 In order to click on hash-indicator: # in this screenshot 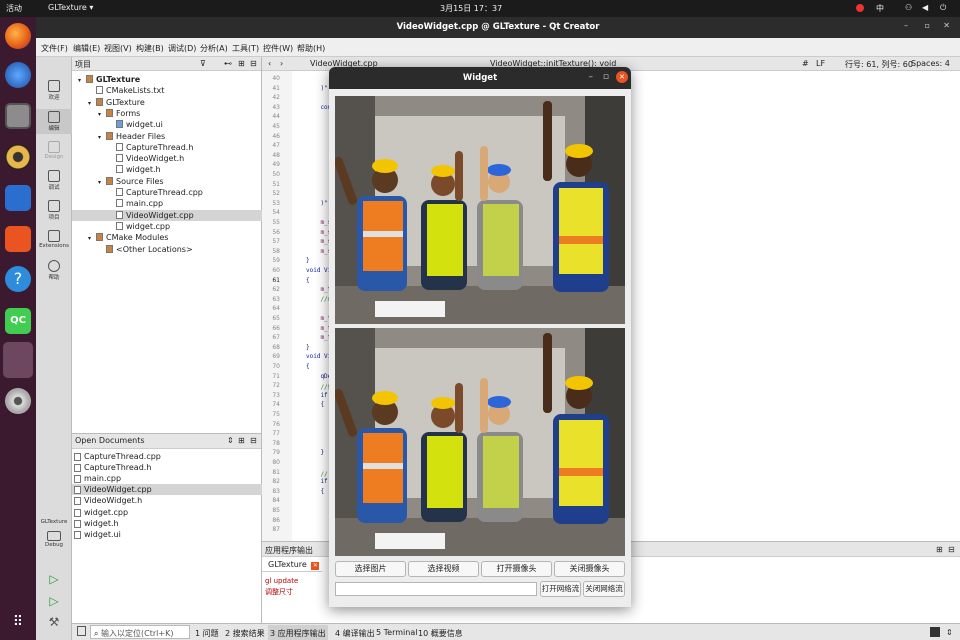, I will do `click(805, 63)`.